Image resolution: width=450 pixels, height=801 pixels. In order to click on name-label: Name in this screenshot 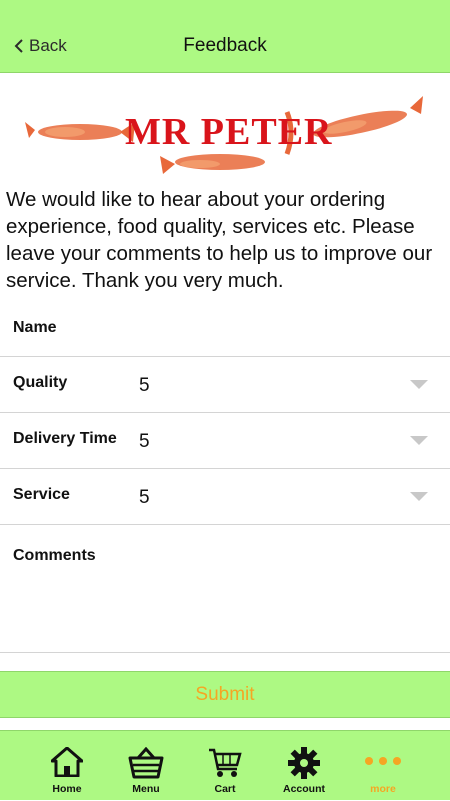, I will do `click(35, 327)`.